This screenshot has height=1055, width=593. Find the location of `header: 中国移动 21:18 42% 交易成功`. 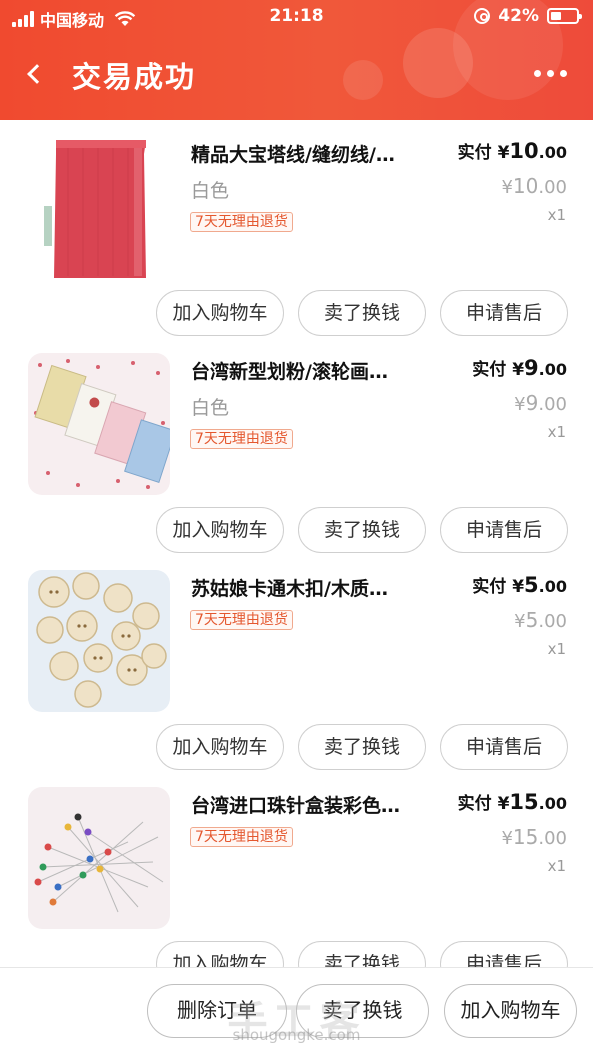

header: 中国移动 21:18 42% 交易成功 is located at coordinates (296, 60).